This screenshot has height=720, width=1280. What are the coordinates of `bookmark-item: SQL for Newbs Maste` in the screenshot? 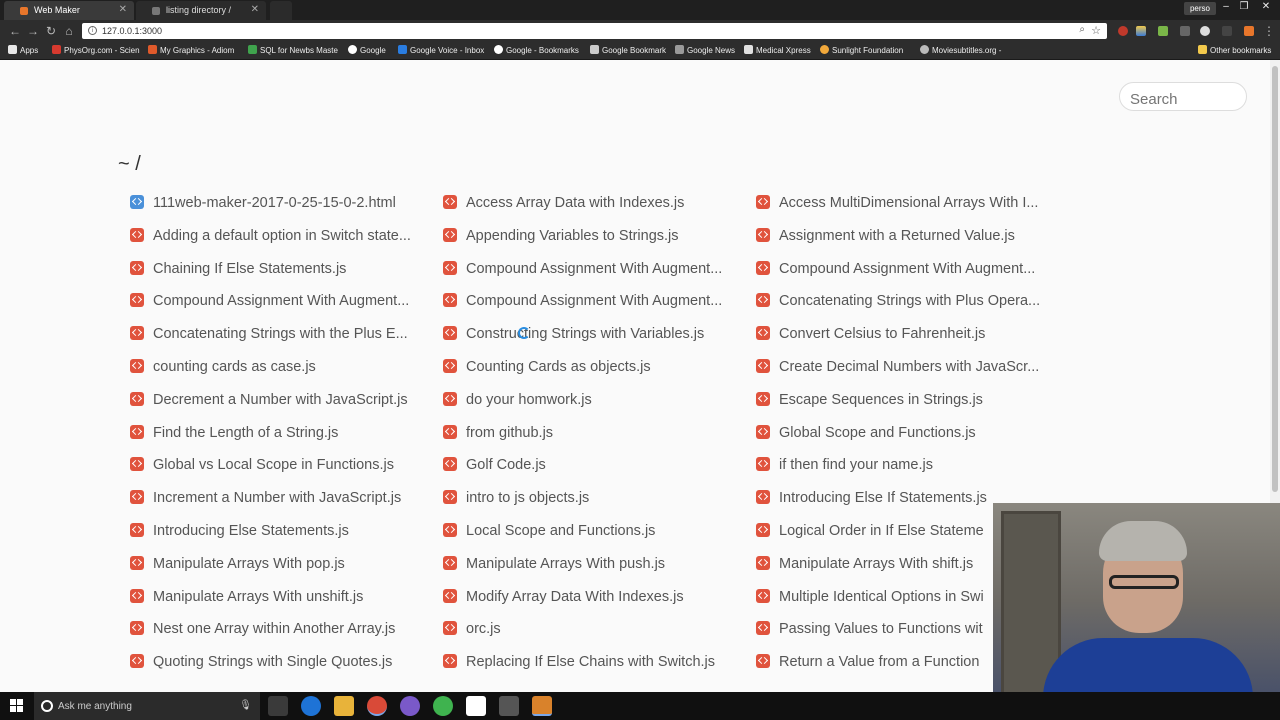 It's located at (293, 50).